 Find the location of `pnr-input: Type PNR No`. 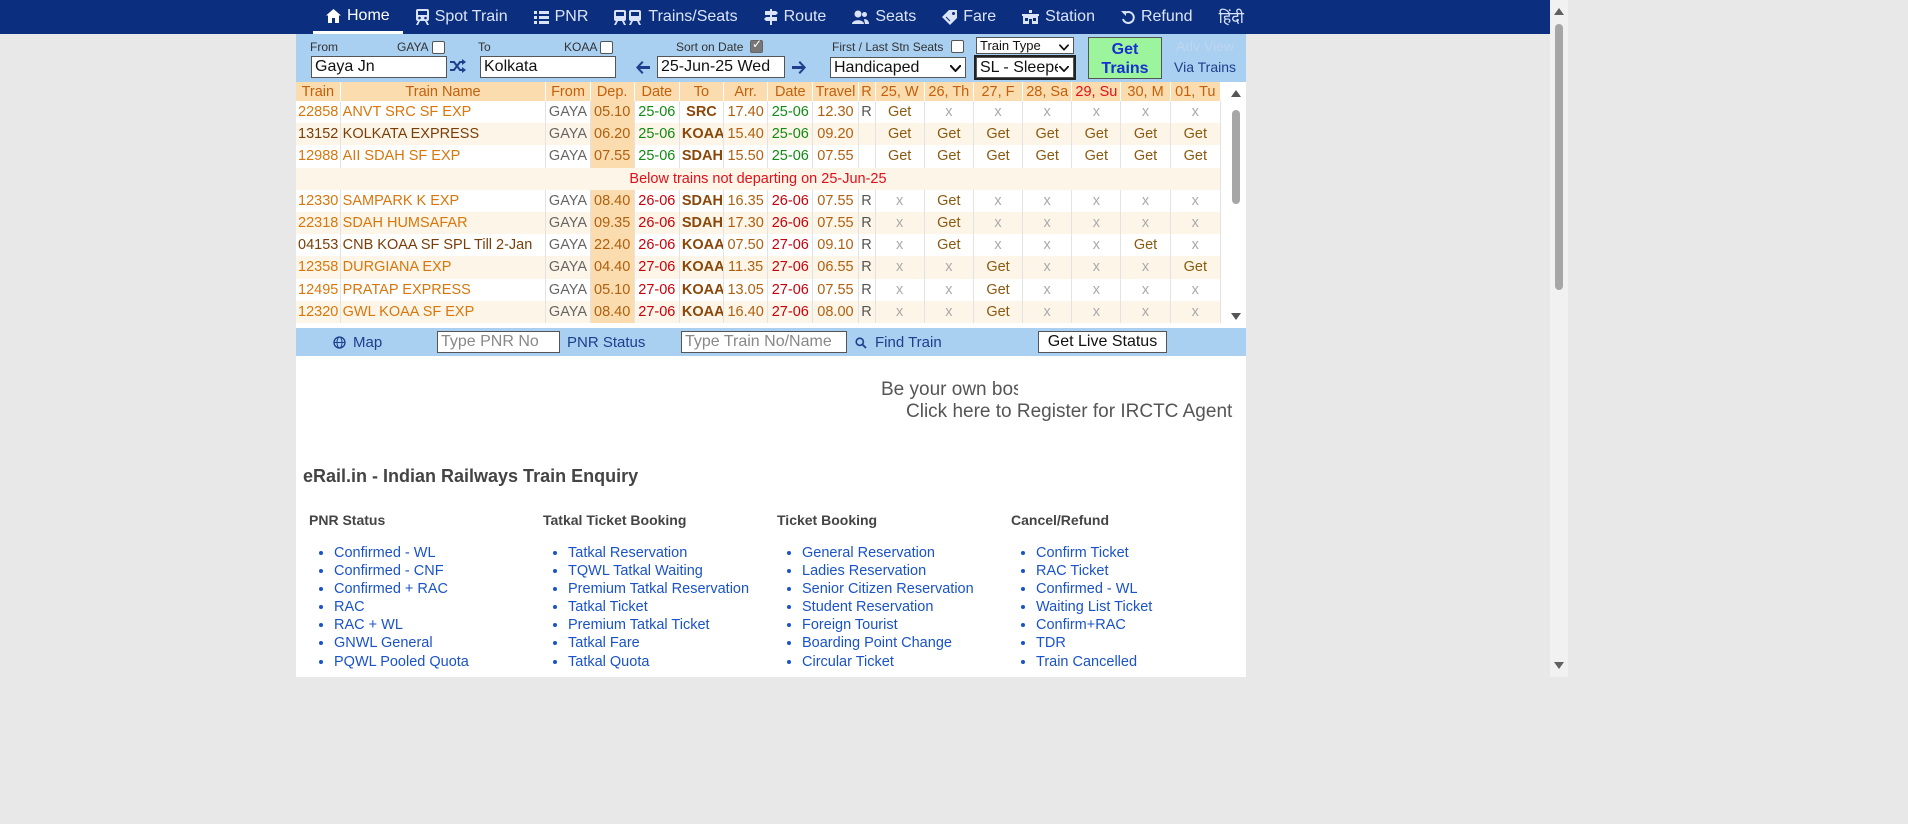

pnr-input: Type PNR No is located at coordinates (498, 342).